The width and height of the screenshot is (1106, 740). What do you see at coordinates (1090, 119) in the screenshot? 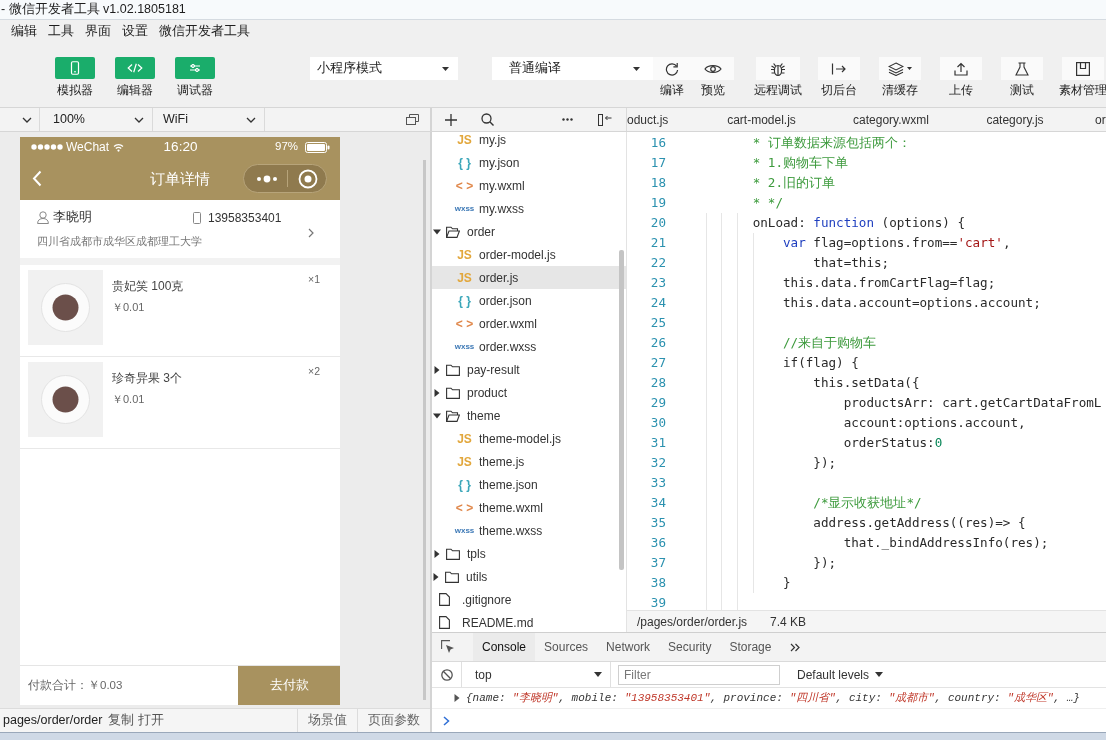
I see `editor-tab: or` at bounding box center [1090, 119].